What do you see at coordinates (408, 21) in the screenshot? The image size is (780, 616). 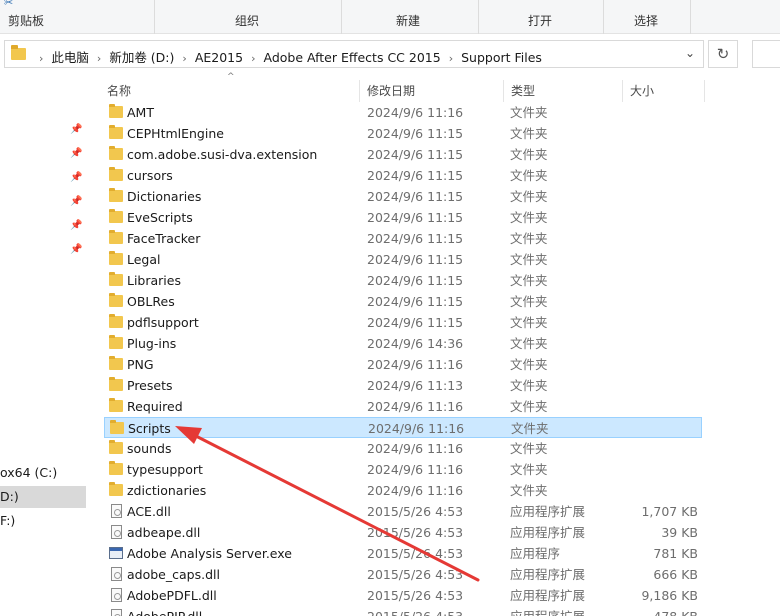 I see `ribbon-group-new: 新建` at bounding box center [408, 21].